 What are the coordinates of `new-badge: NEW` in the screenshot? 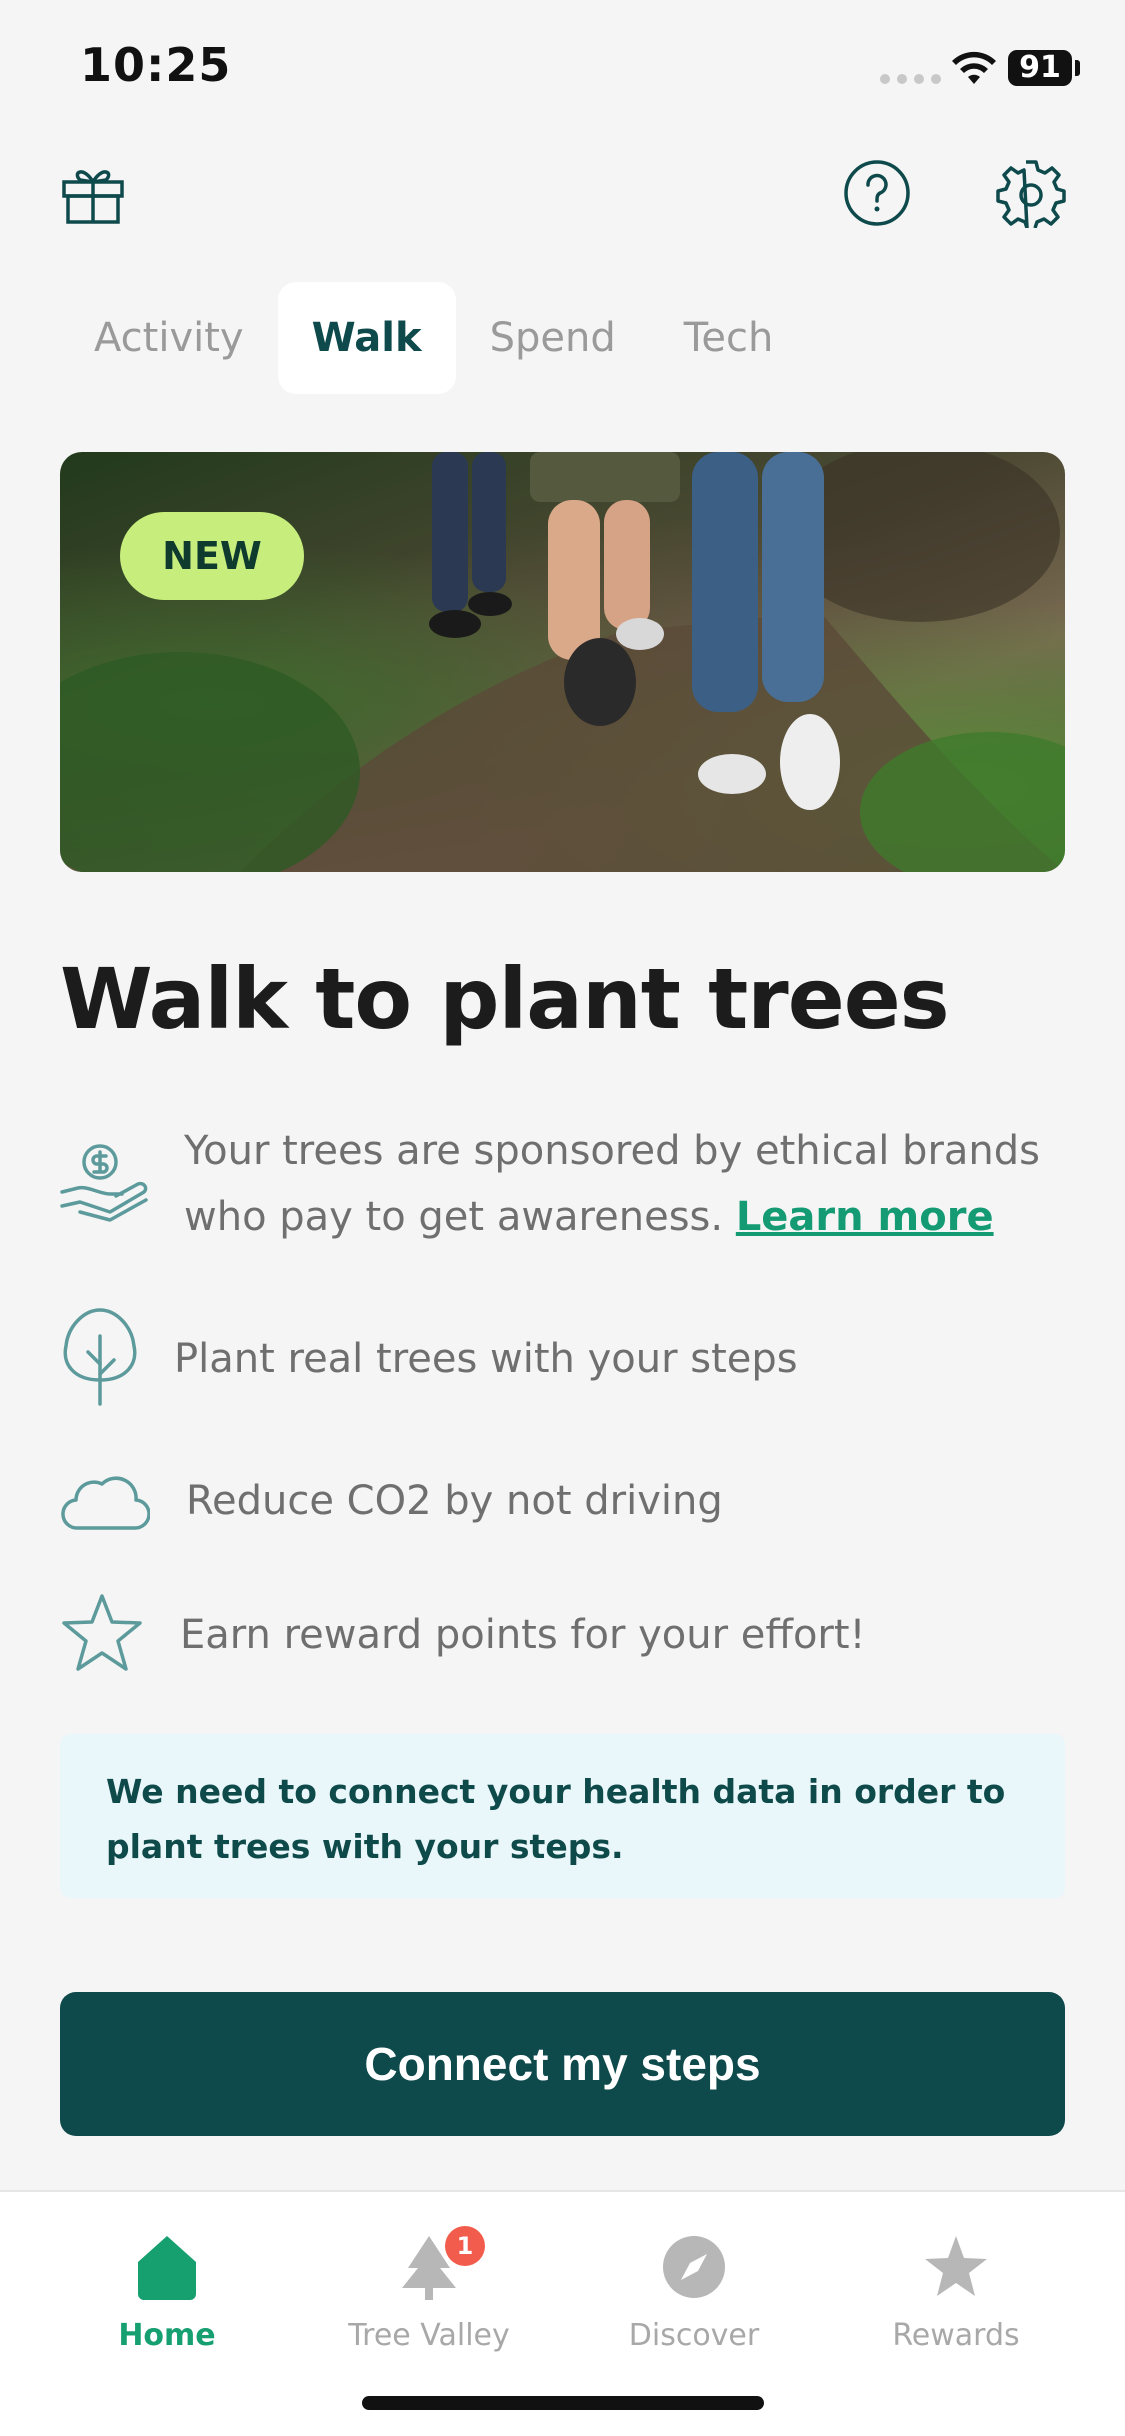 It's located at (212, 556).